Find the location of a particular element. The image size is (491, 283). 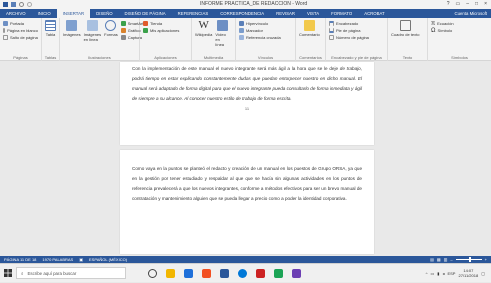

cover-page-icon is located at coordinates (5, 23).